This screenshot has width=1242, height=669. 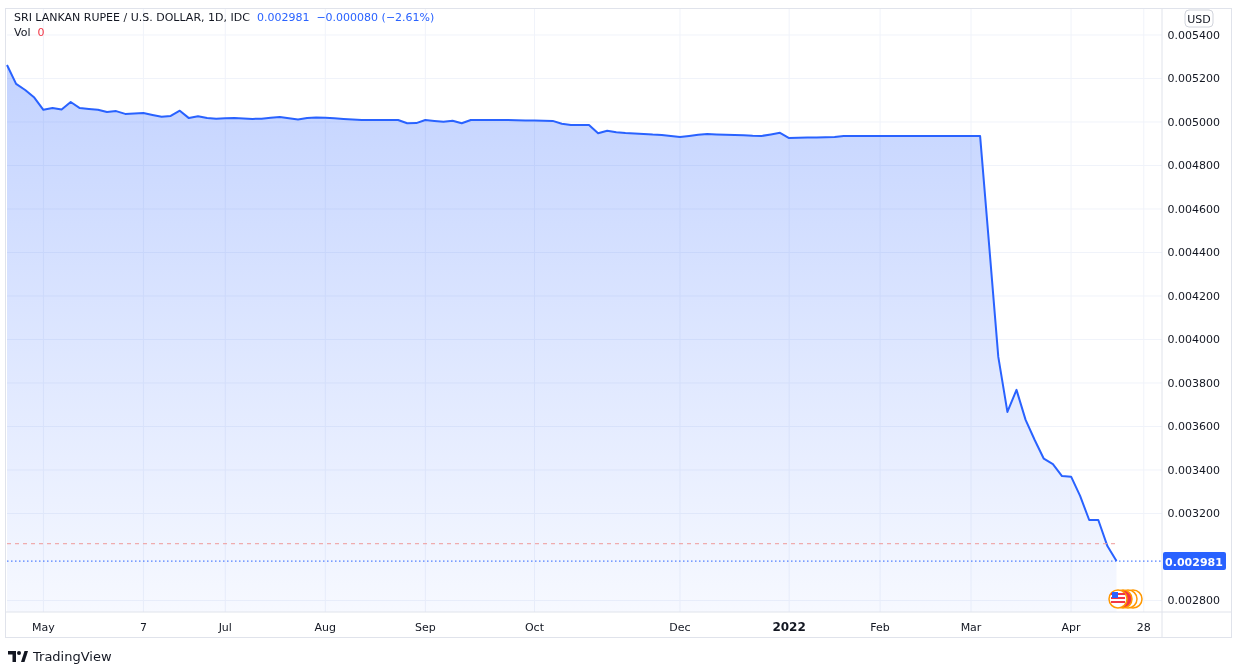 What do you see at coordinates (1193, 514) in the screenshot?
I see `y-axis-label: 0.003200` at bounding box center [1193, 514].